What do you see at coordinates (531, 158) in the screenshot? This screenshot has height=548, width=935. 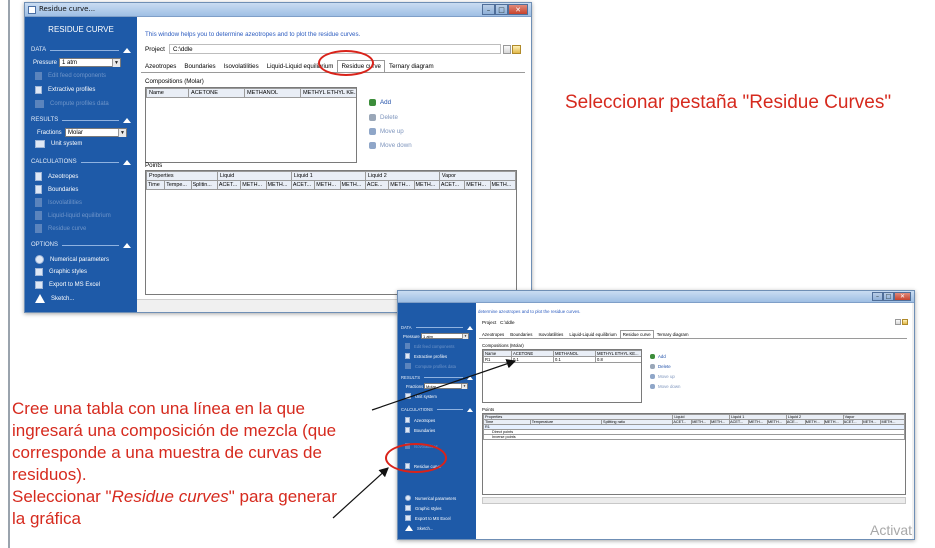 I see `vertical-scrollbar` at bounding box center [531, 158].